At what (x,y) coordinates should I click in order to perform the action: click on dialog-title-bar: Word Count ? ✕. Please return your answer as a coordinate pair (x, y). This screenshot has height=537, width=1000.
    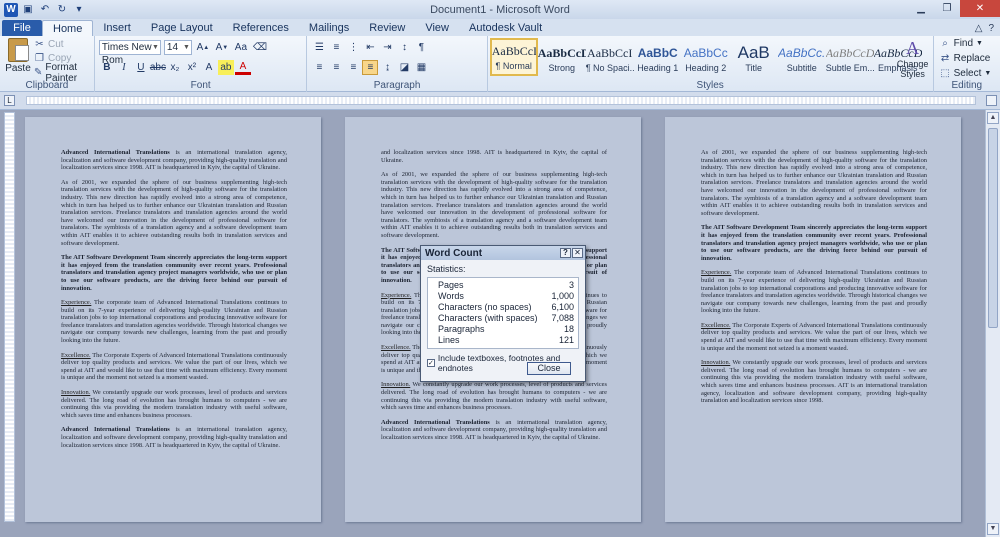
    Looking at the image, I should click on (503, 253).